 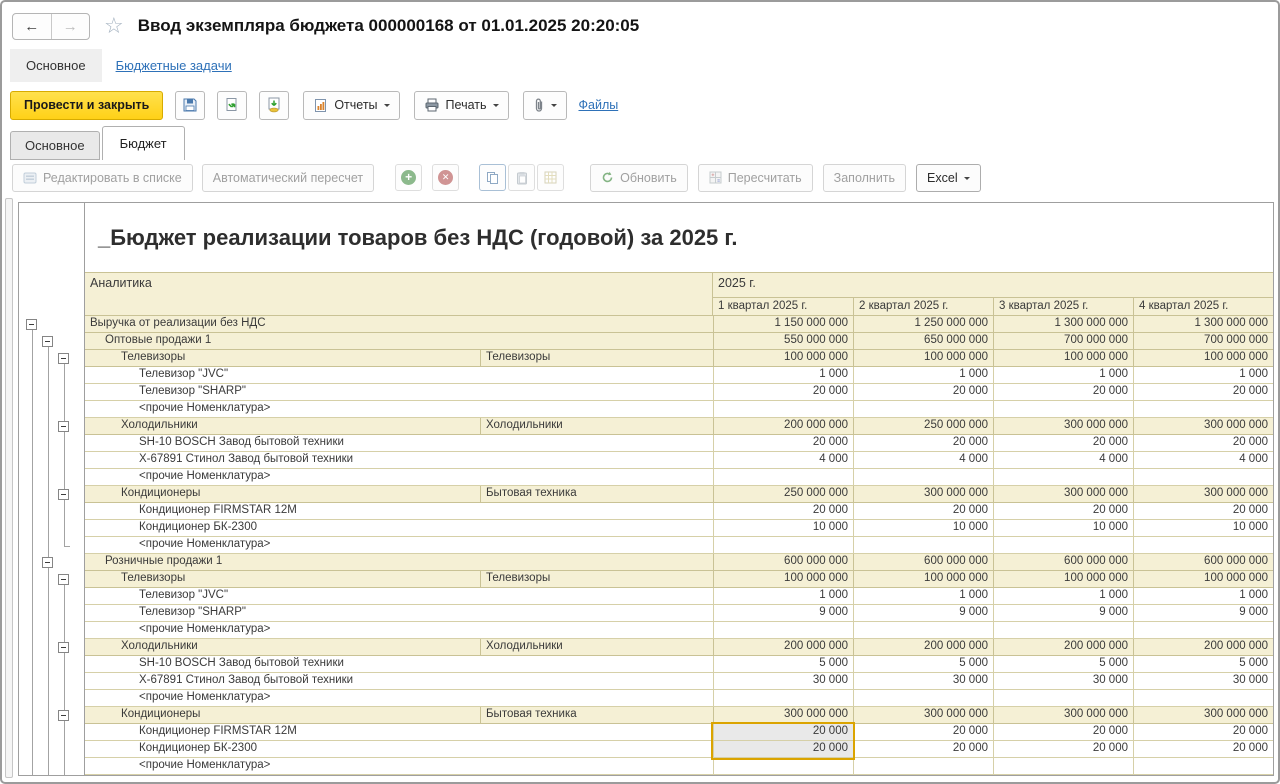 What do you see at coordinates (399, 562) in the screenshot?
I see `analytics-cell: Розничные продажи 1` at bounding box center [399, 562].